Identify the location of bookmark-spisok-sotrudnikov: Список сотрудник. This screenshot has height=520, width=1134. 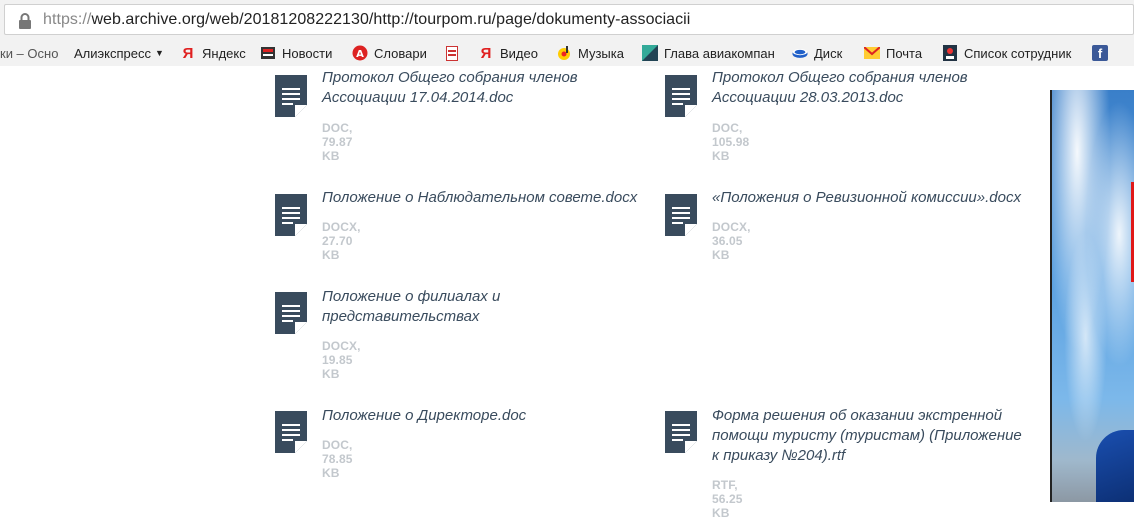
(1006, 53).